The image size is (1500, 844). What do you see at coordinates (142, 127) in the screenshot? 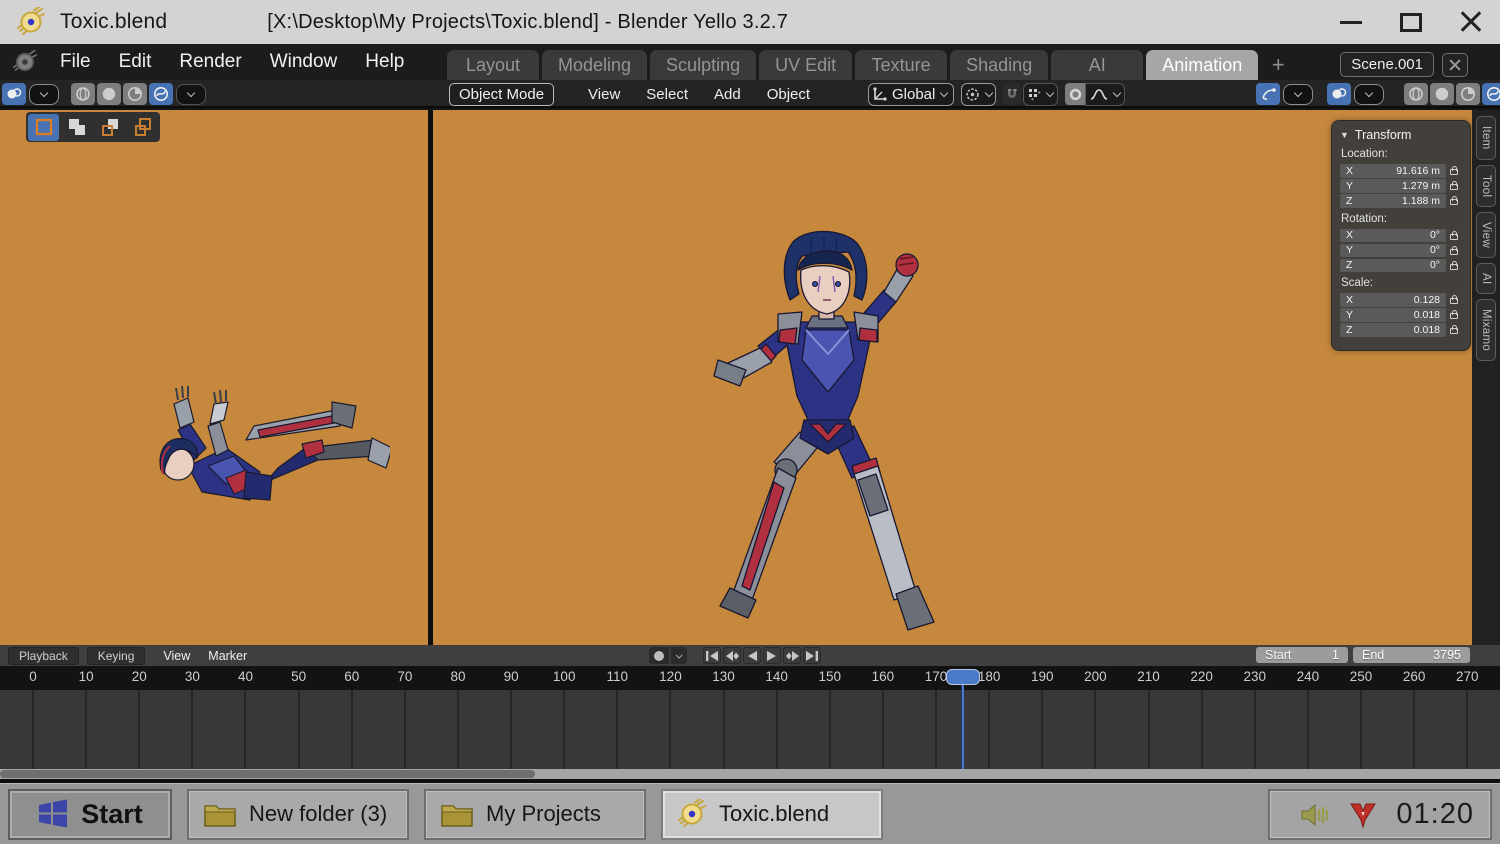
I see `select-invert-icon` at bounding box center [142, 127].